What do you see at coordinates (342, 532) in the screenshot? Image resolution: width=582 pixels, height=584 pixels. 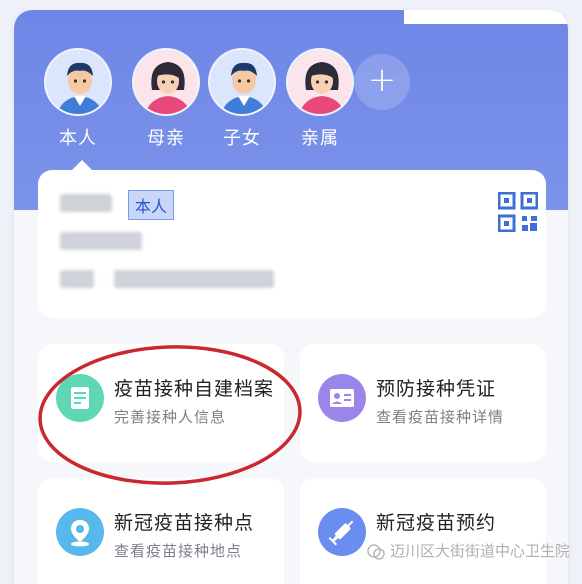 I see `syringe-icon` at bounding box center [342, 532].